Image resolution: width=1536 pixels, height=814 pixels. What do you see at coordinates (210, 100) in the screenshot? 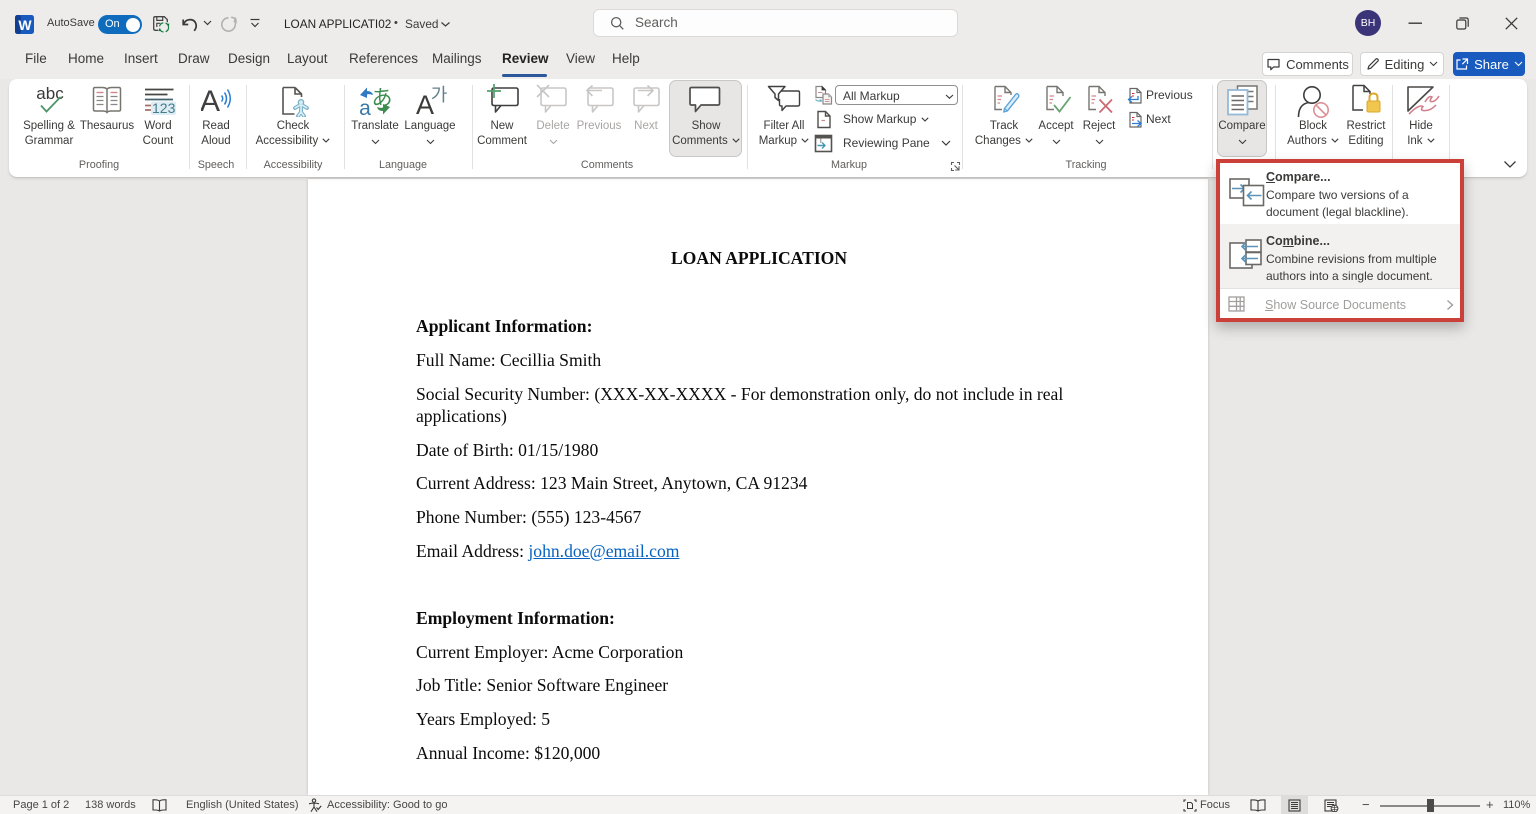
I see `svg-text: A` at bounding box center [210, 100].